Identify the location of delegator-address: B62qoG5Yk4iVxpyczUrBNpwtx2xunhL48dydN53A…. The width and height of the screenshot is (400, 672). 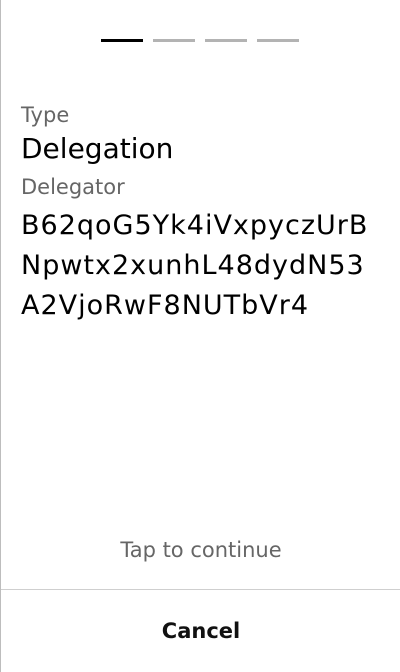
(195, 265).